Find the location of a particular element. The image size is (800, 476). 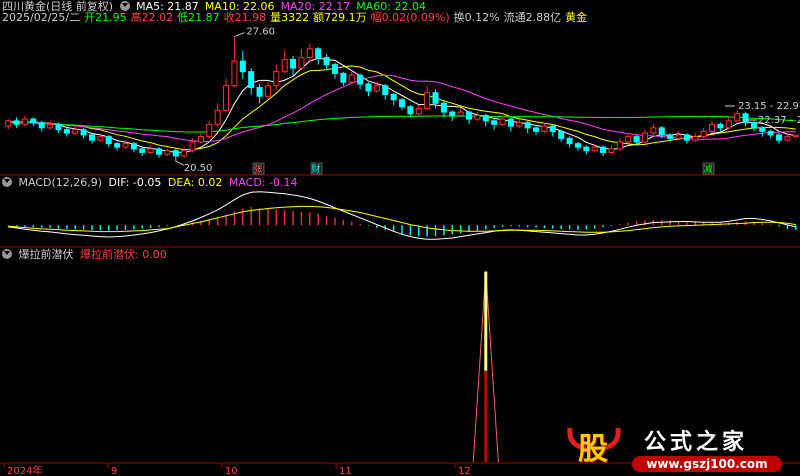

info-item-1: 开21.95 is located at coordinates (105, 17).